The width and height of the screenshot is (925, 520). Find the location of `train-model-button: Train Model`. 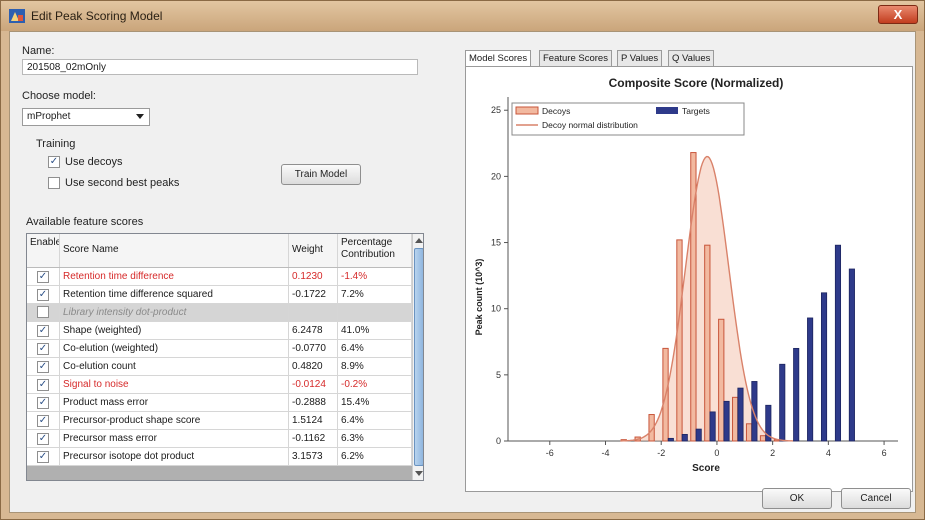

train-model-button: Train Model is located at coordinates (321, 174).